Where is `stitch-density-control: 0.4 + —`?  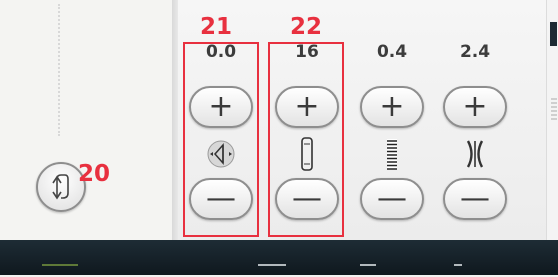
stitch-density-control: 0.4 + — is located at coordinates (392, 120).